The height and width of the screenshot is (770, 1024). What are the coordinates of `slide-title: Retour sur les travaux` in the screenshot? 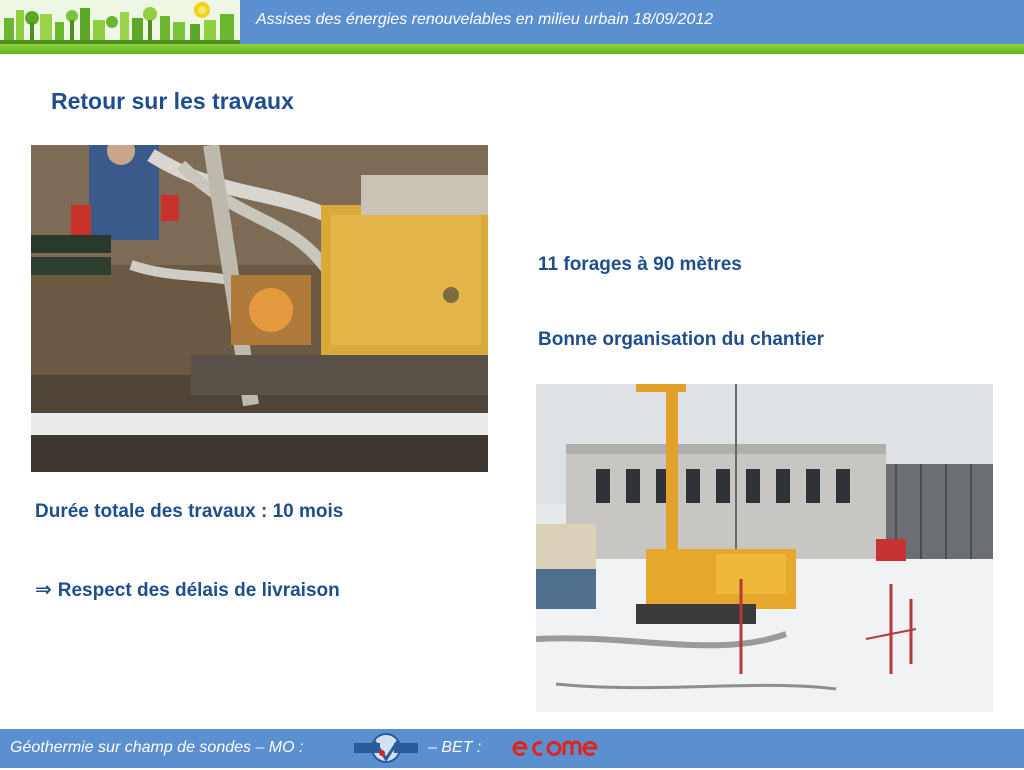 It's located at (172, 101).